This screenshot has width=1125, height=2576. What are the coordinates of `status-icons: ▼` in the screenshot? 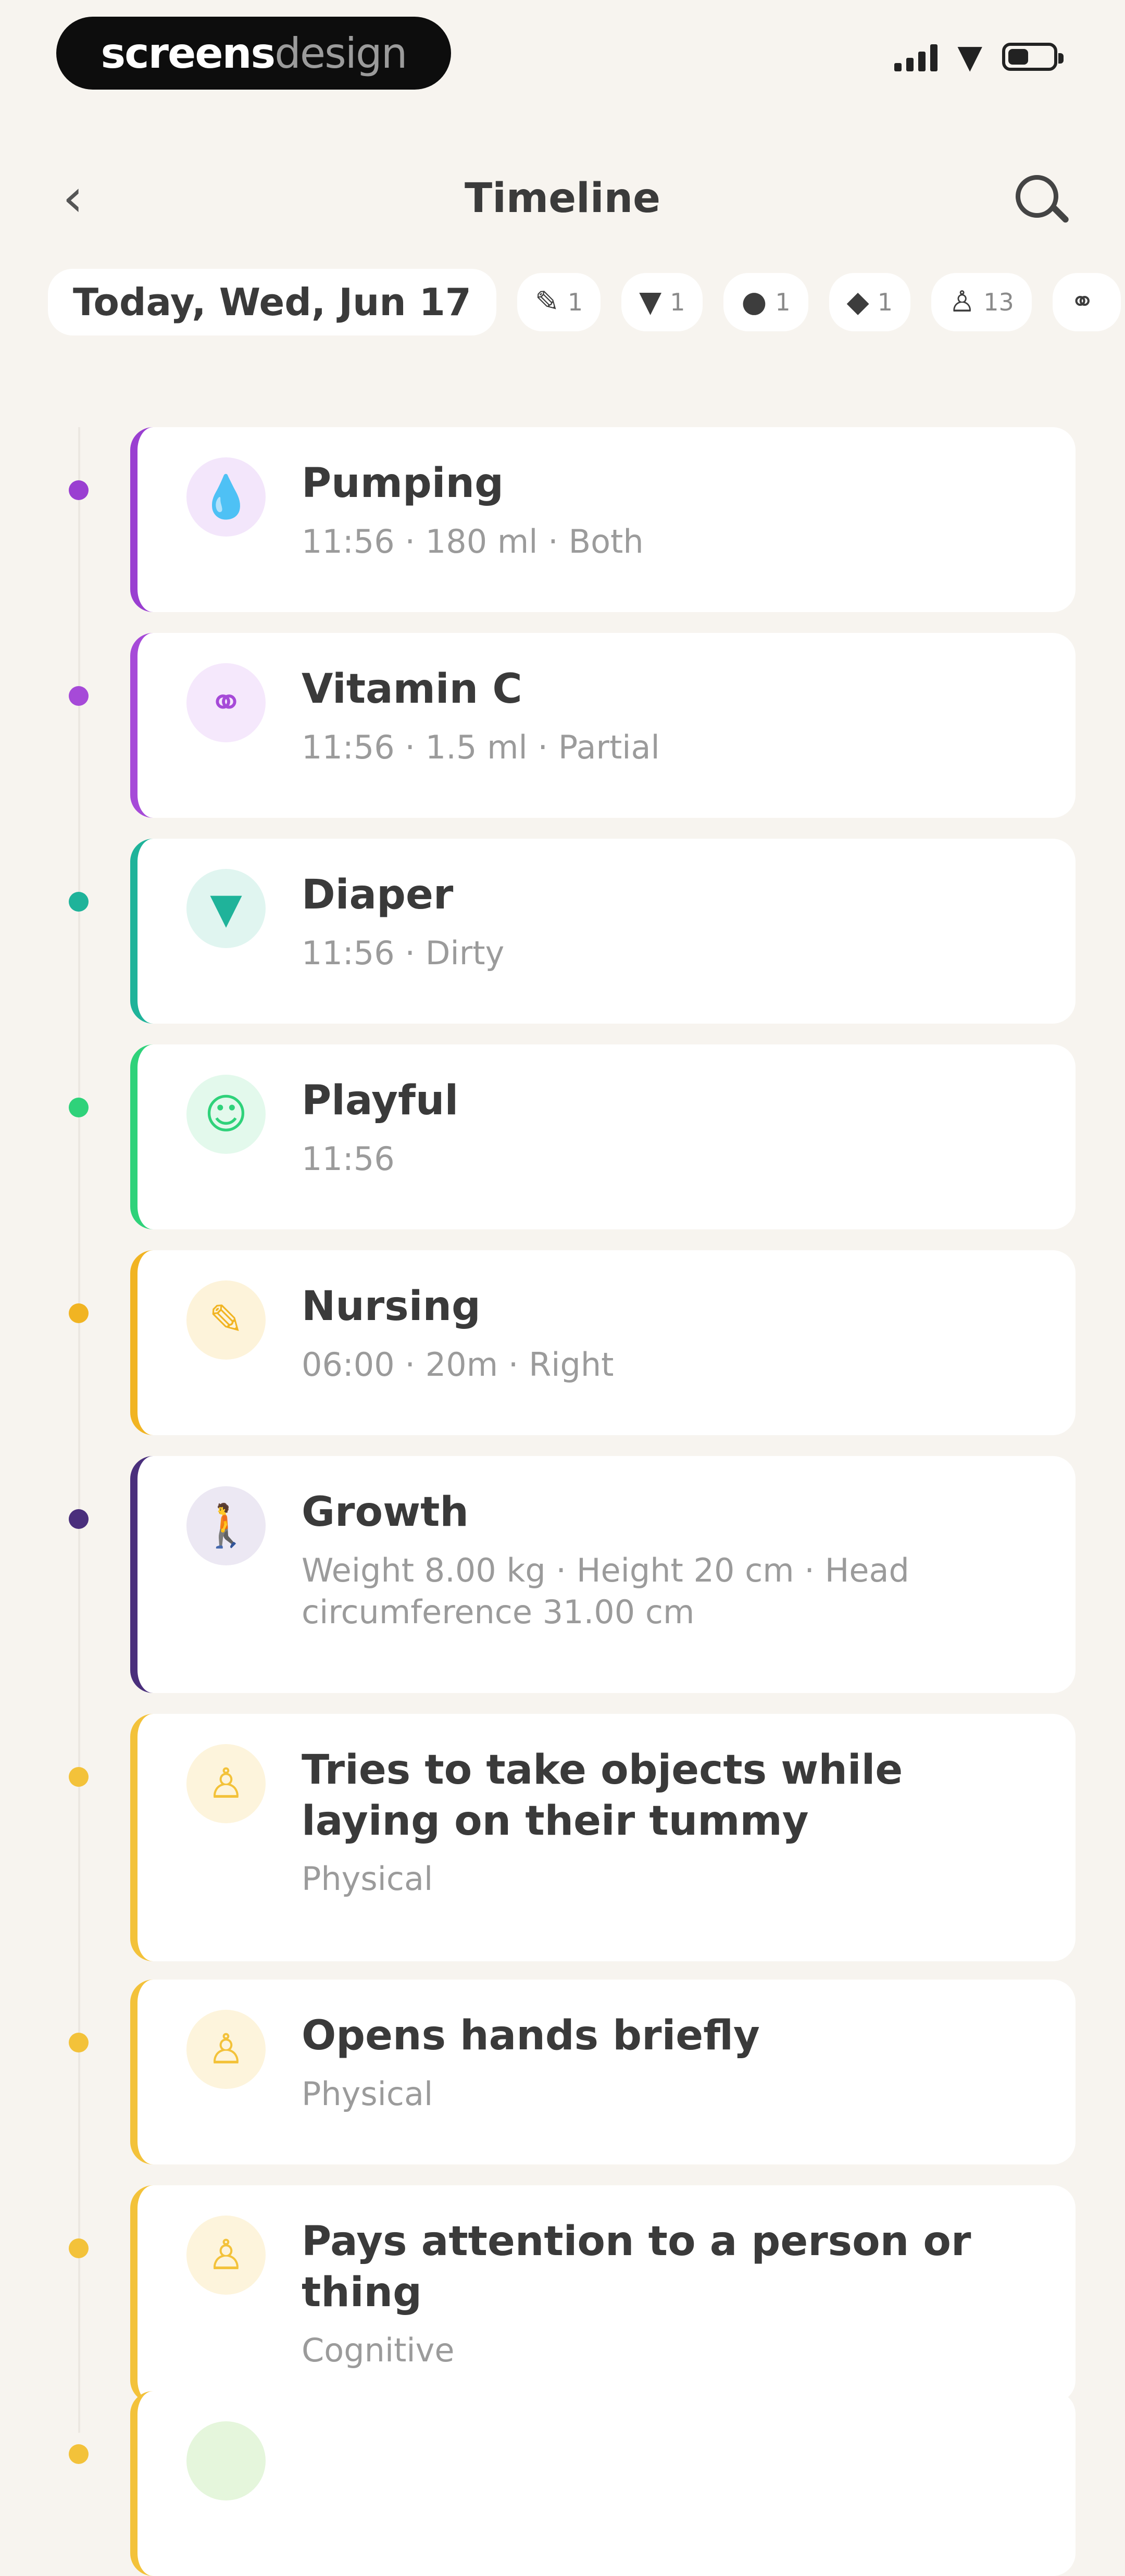 It's located at (979, 57).